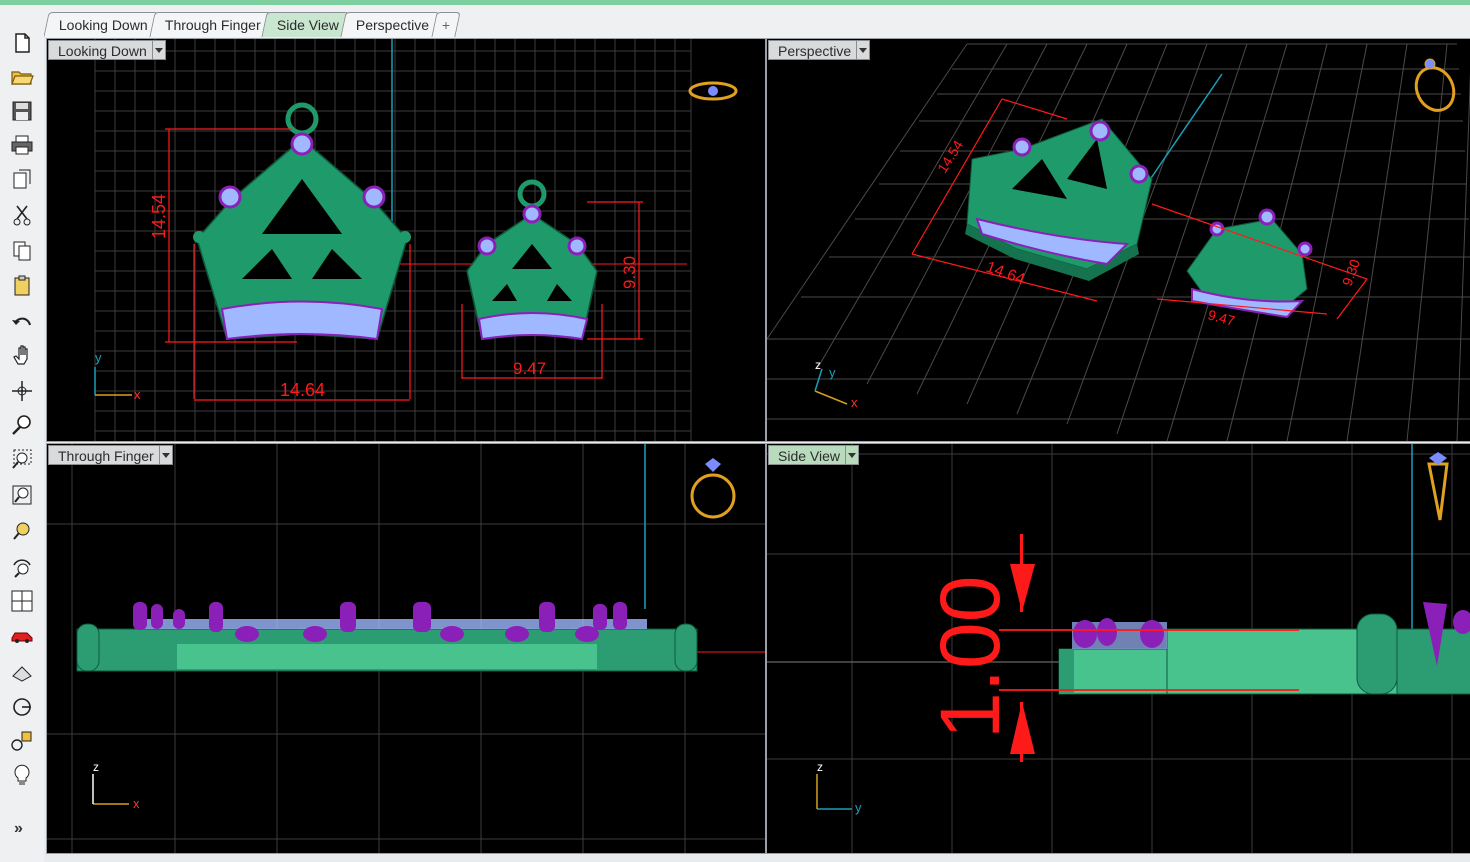 Image resolution: width=1470 pixels, height=862 pixels. I want to click on zoom-extents-icon, so click(22, 495).